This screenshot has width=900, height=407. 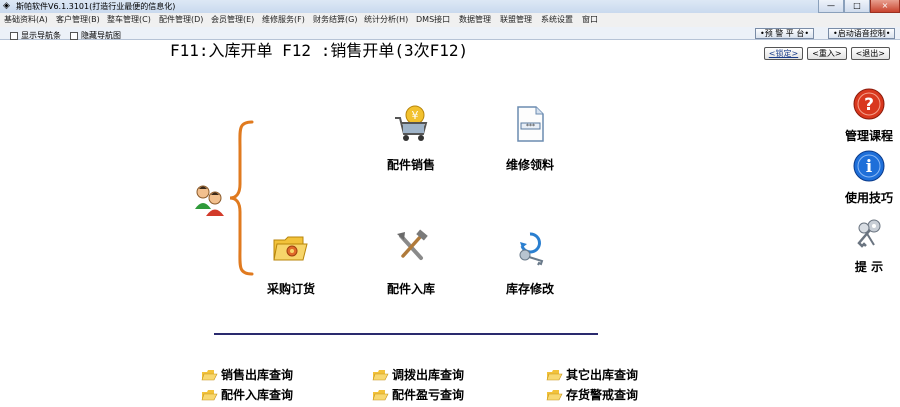 I want to click on hint-link: 提 示, so click(x=869, y=246).